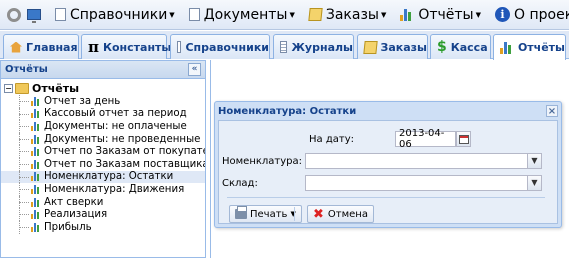  I want to click on button-separator, so click(294, 214).